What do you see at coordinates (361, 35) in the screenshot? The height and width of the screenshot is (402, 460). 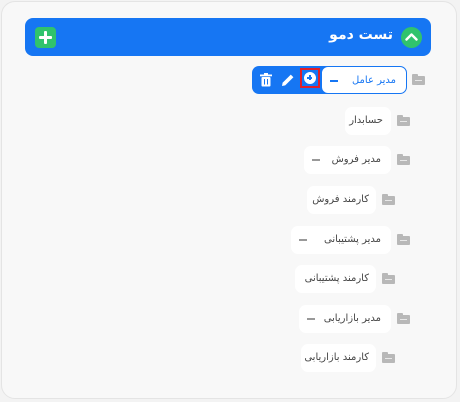 I see `chart-title: تست دمو` at bounding box center [361, 35].